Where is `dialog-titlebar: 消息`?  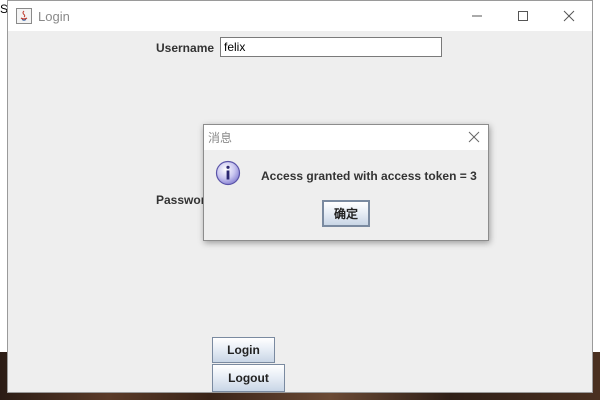 dialog-titlebar: 消息 is located at coordinates (346, 137).